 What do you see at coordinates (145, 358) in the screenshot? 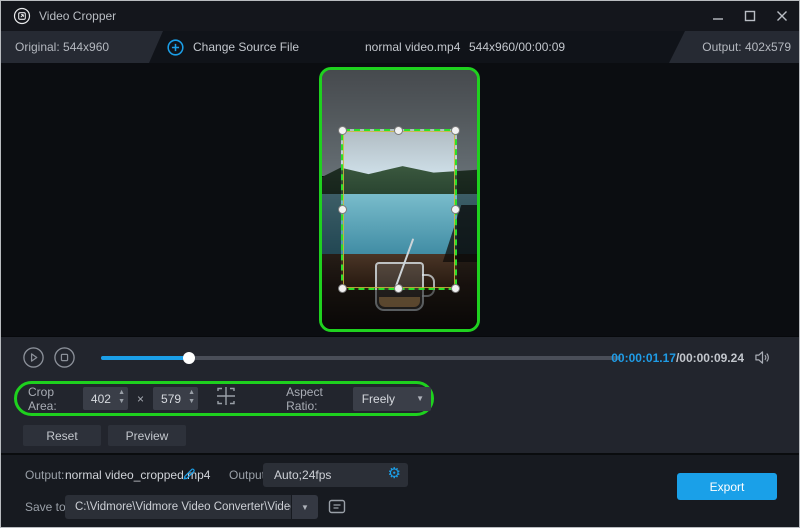
I see `seek-progress` at bounding box center [145, 358].